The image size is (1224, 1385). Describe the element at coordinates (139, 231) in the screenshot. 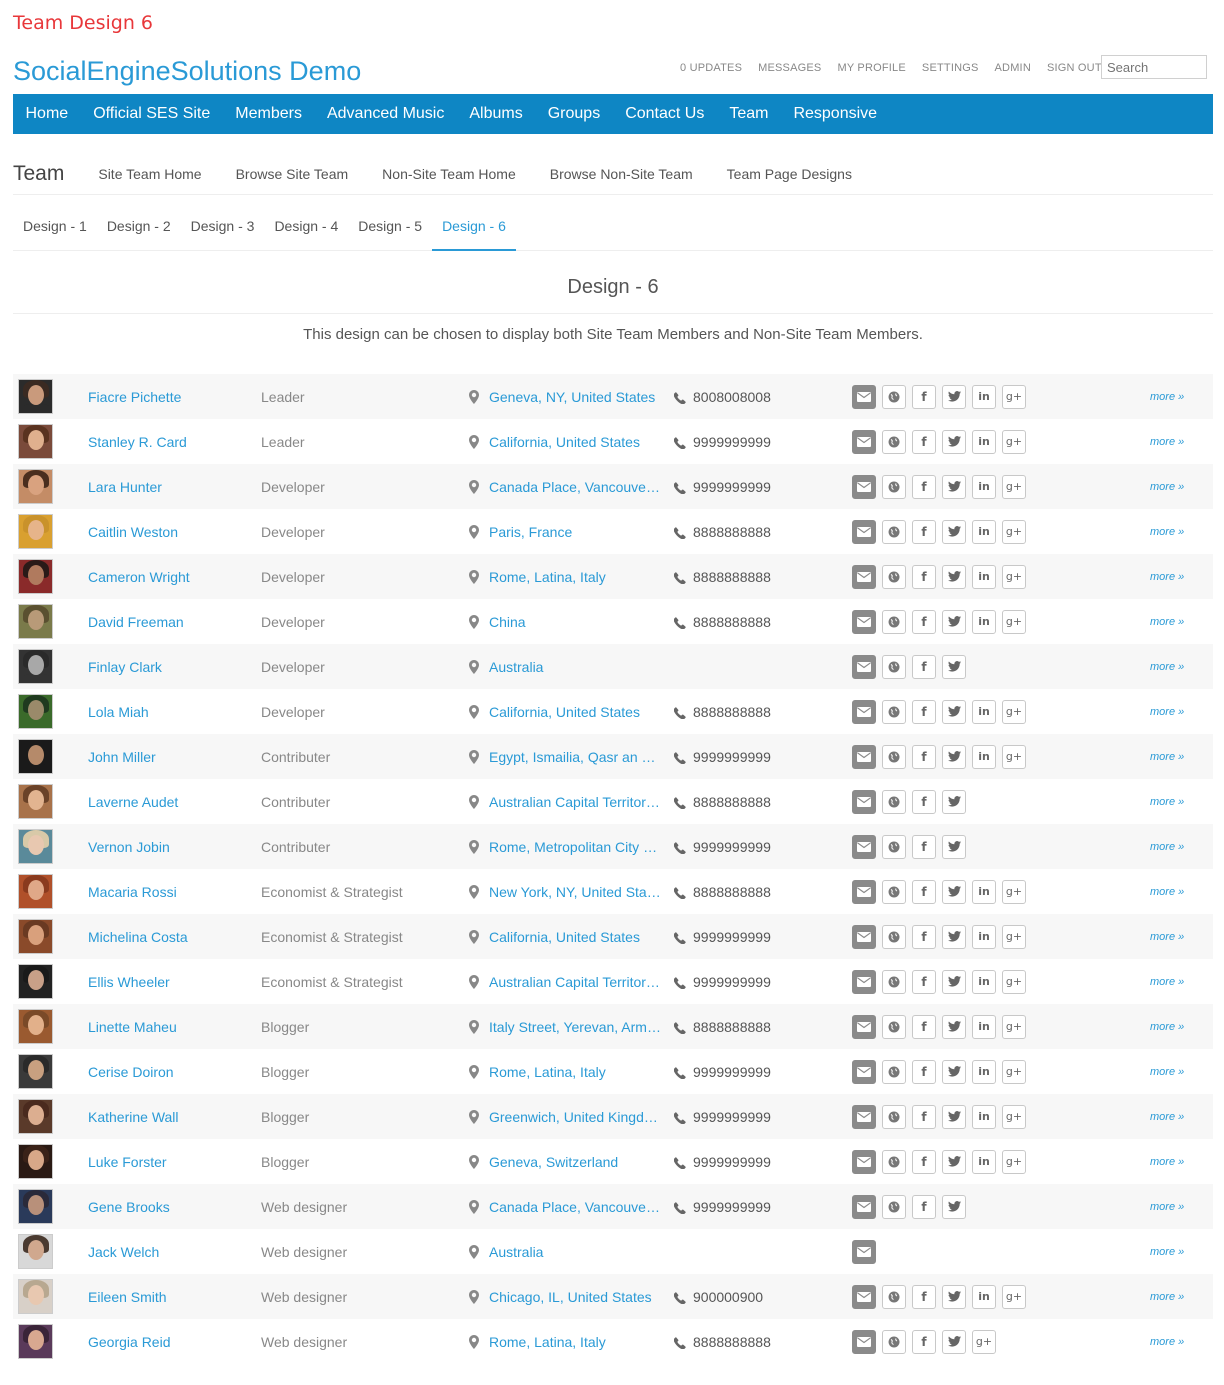

I see `tab-design-2: Design - 2` at that location.